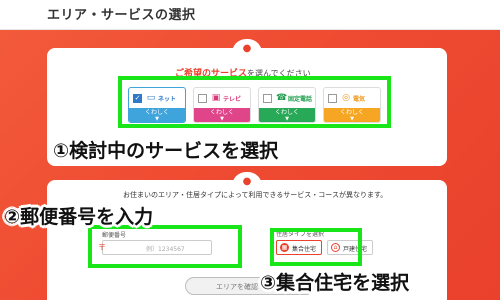  What do you see at coordinates (79, 217) in the screenshot?
I see `instruction-step-2: ②郵便番号を入力` at bounding box center [79, 217].